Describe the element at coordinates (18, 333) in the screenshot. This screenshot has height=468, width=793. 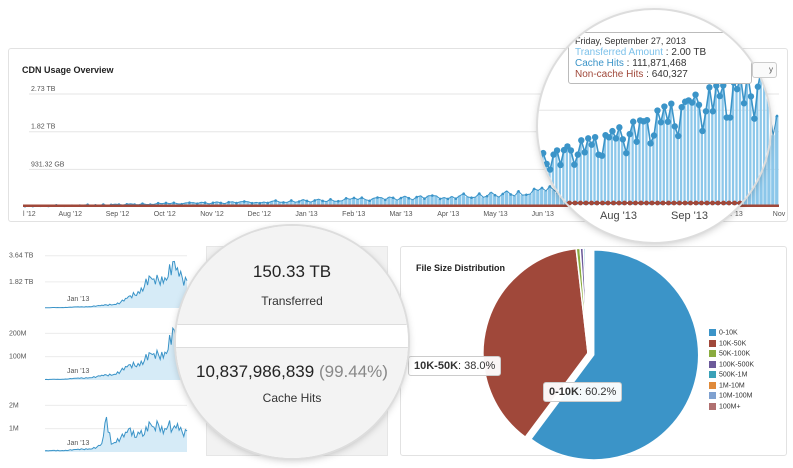
I see `mini-cache-hits-y-tick-label: 200M` at that location.